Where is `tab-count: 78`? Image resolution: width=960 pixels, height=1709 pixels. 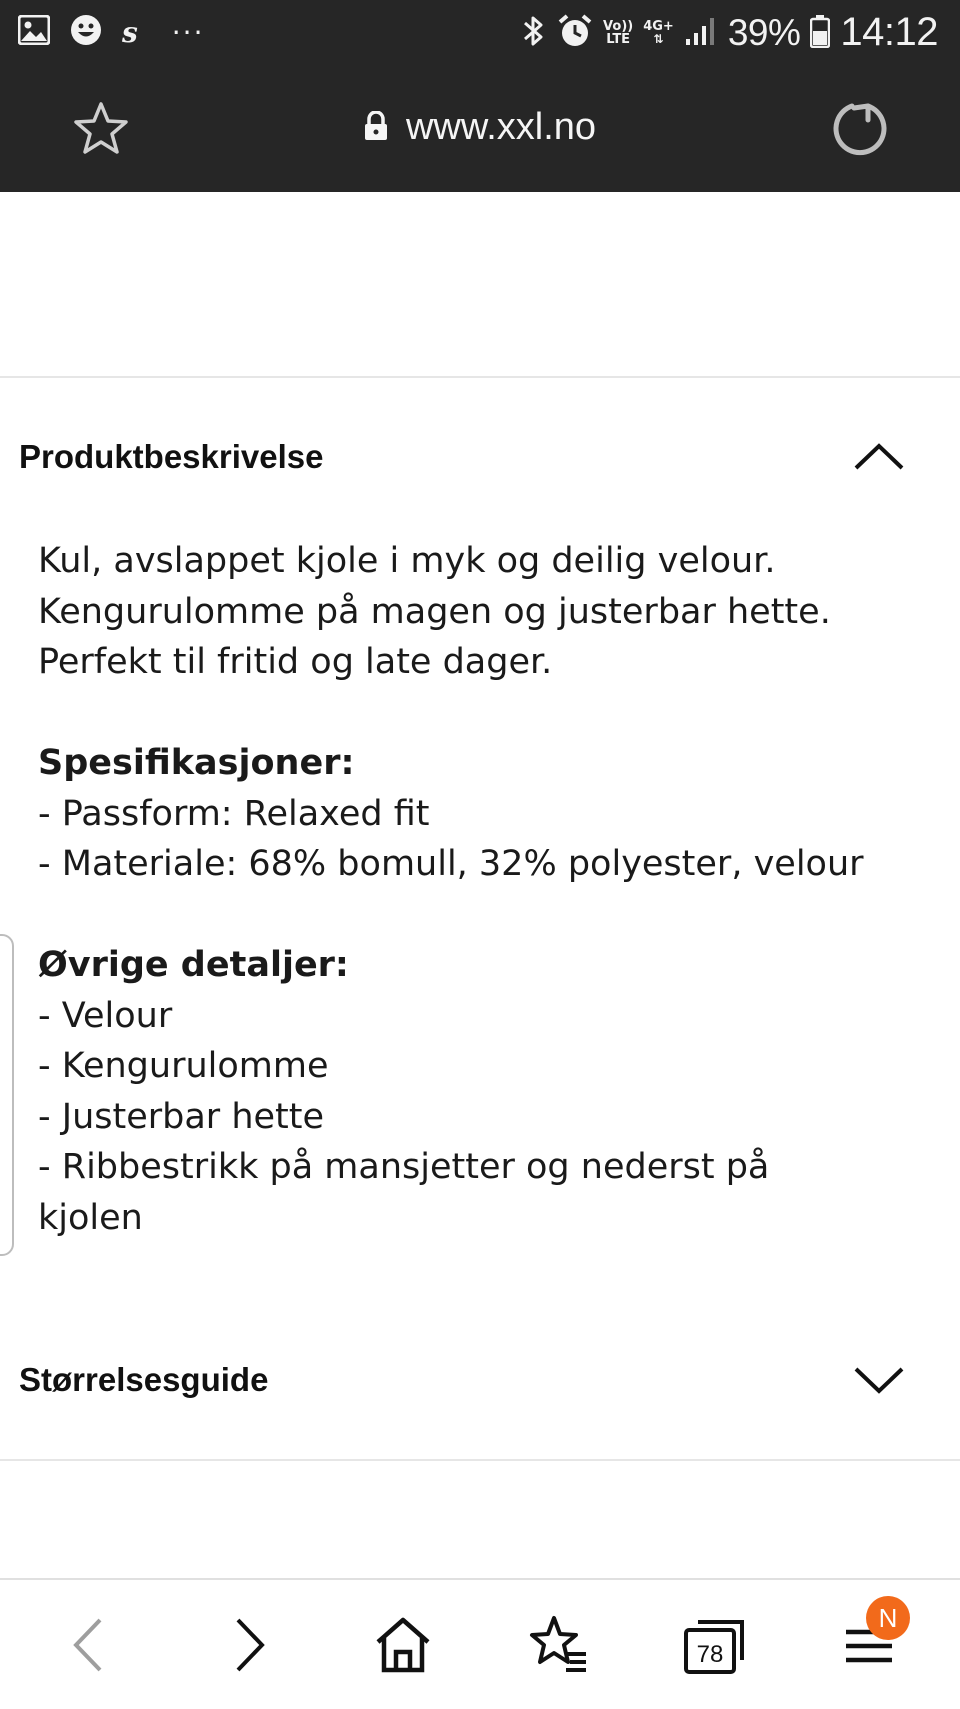
tab-count: 78 is located at coordinates (710, 1654).